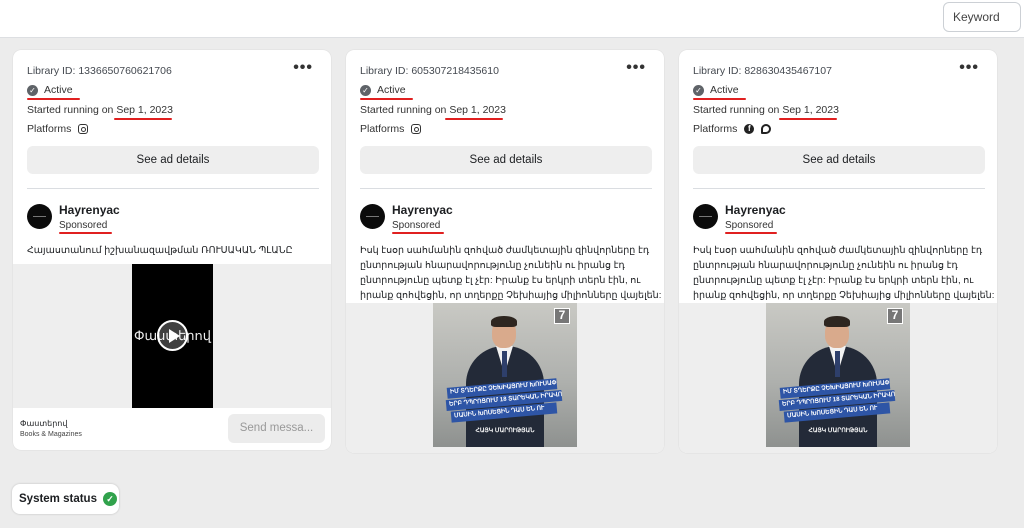 This screenshot has height=528, width=1024. What do you see at coordinates (51, 434) in the screenshot?
I see `cta-subtitle: Books & Magazines` at bounding box center [51, 434].